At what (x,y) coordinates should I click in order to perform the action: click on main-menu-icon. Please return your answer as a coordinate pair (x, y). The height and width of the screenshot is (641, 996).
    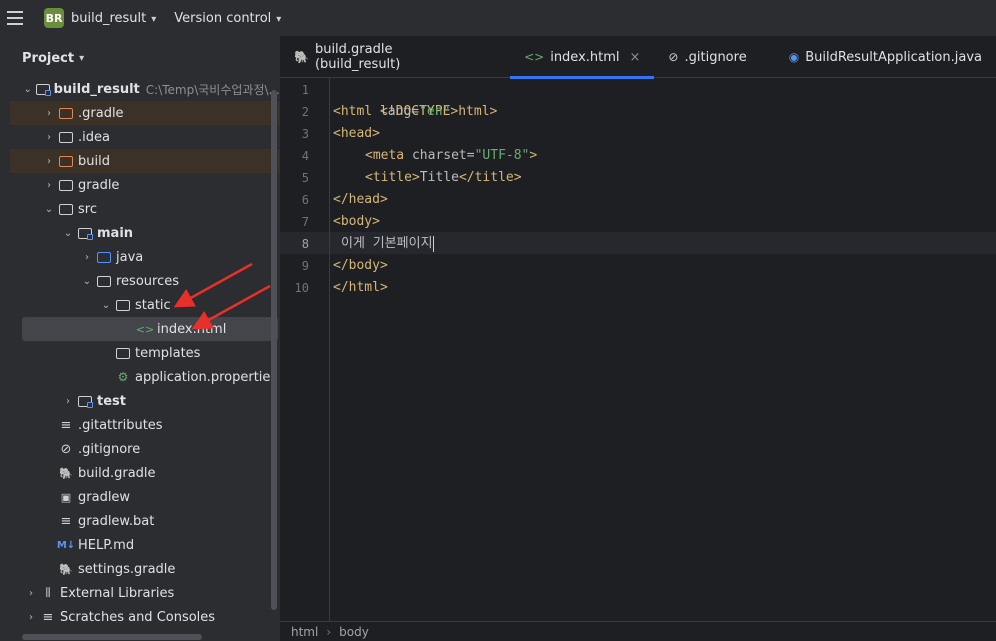
    Looking at the image, I should click on (15, 18).